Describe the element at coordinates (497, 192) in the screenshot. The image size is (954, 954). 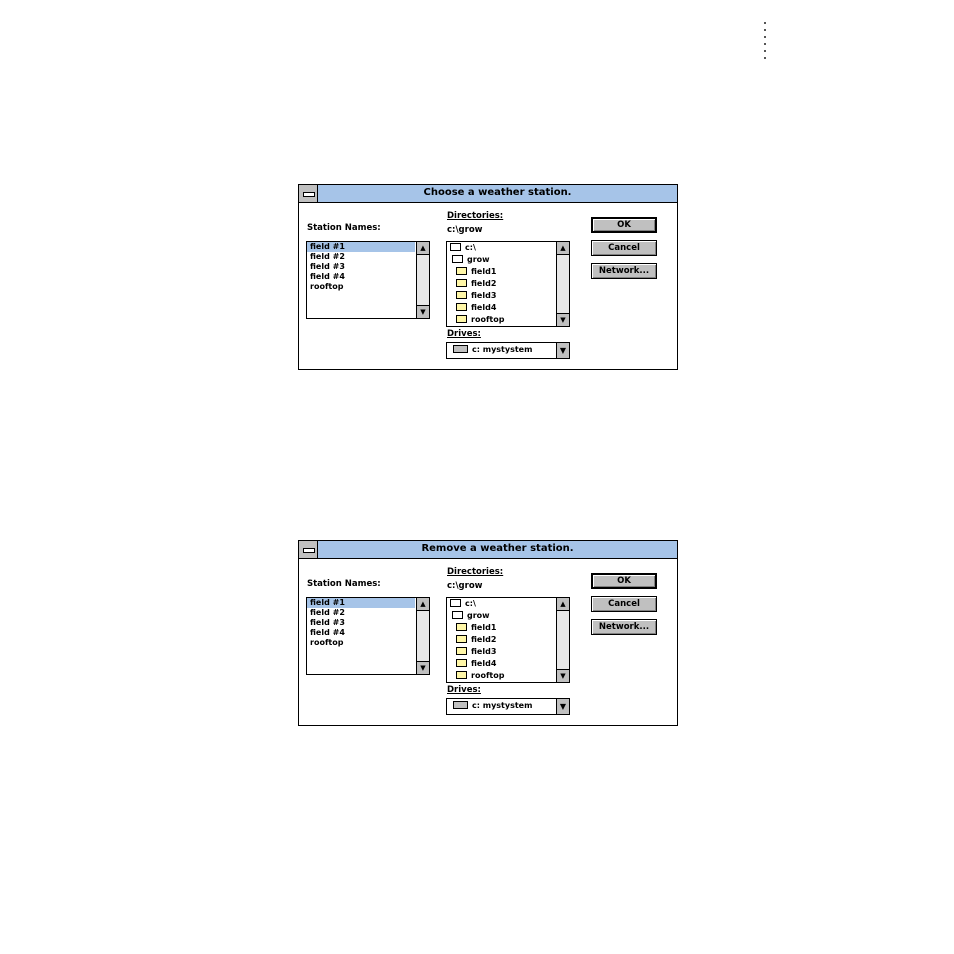
I see `dialog-title: Choose a weather station.` at that location.